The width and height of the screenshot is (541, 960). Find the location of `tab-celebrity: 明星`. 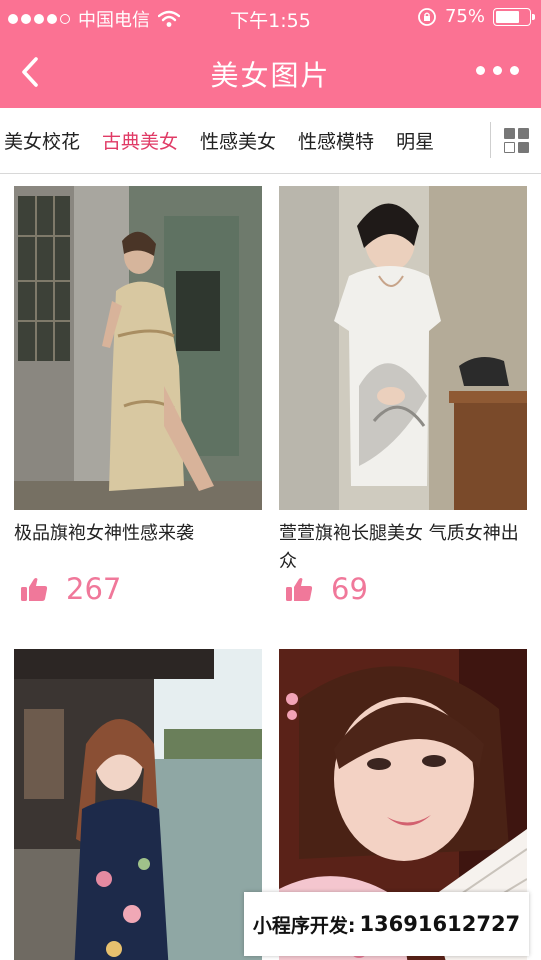

tab-celebrity: 明星 is located at coordinates (415, 140).